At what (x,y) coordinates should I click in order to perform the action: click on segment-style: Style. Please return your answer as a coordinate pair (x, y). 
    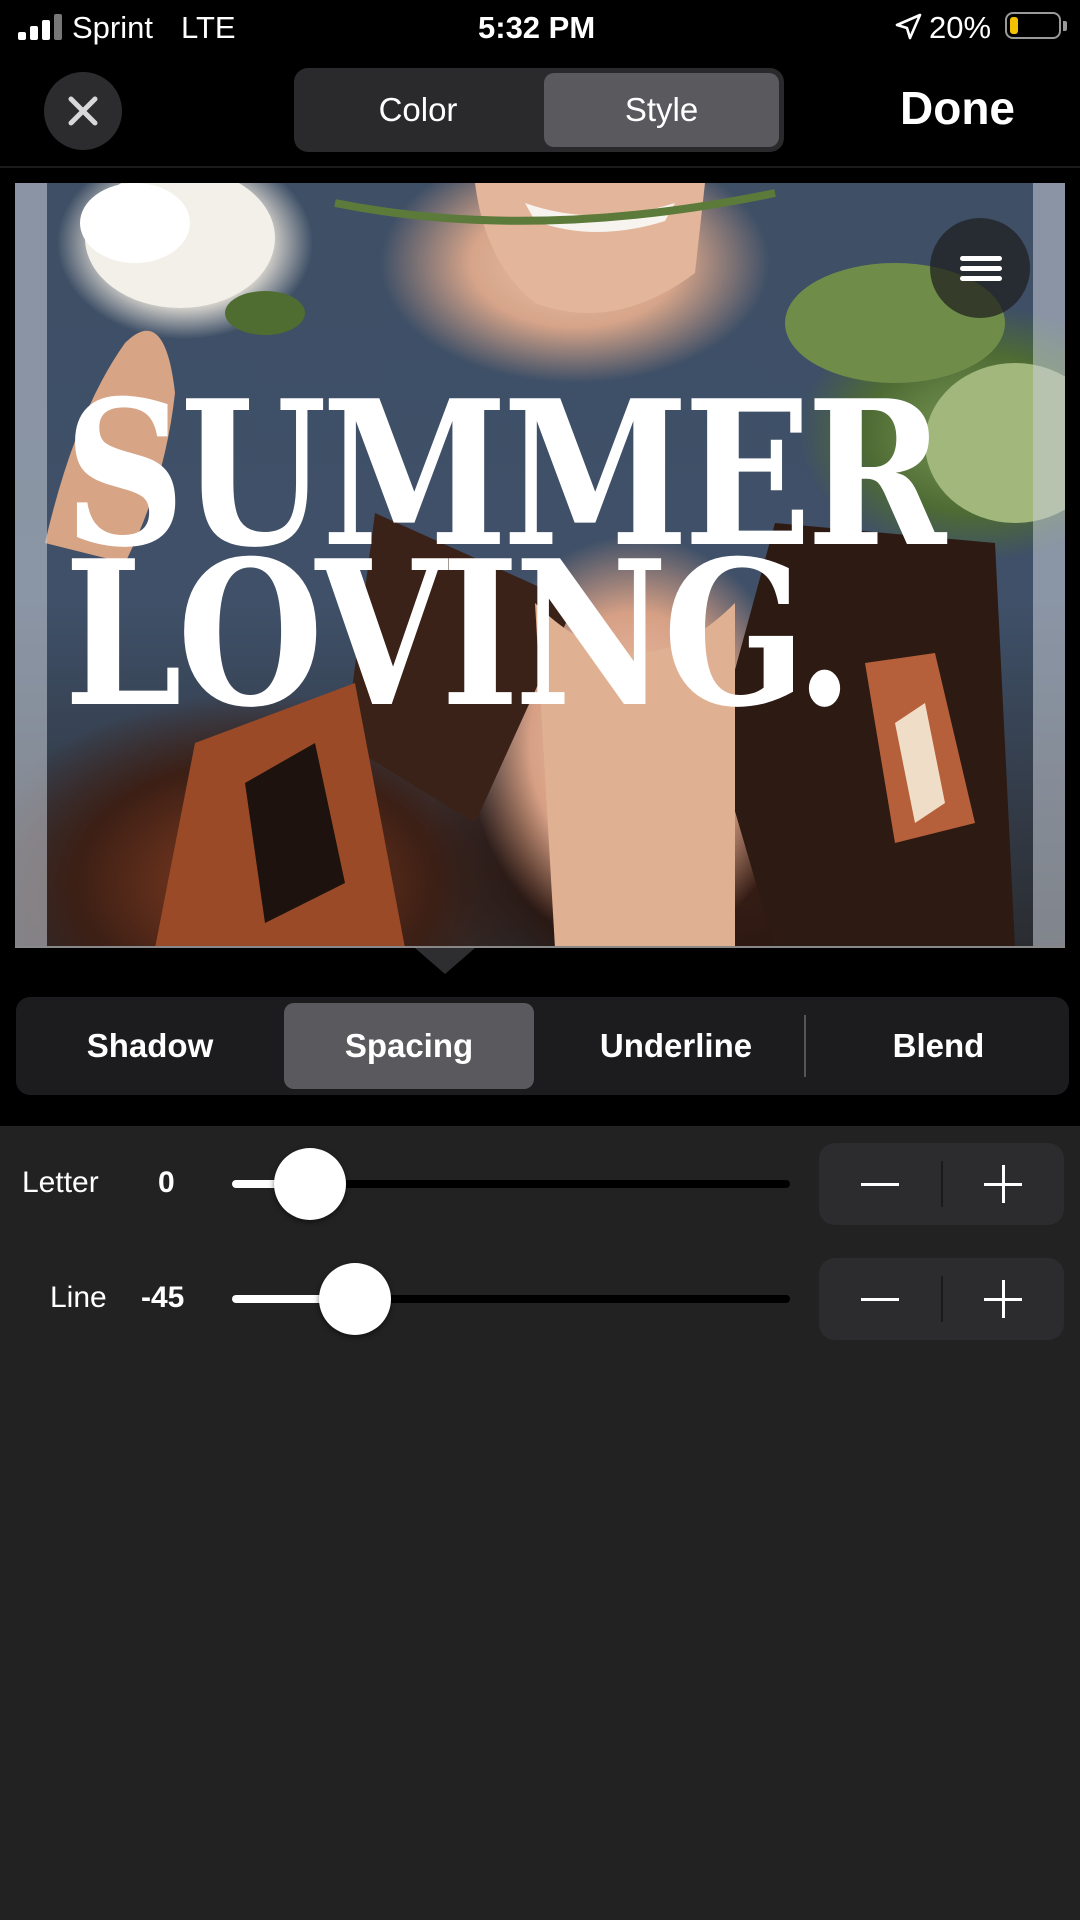
    Looking at the image, I should click on (661, 110).